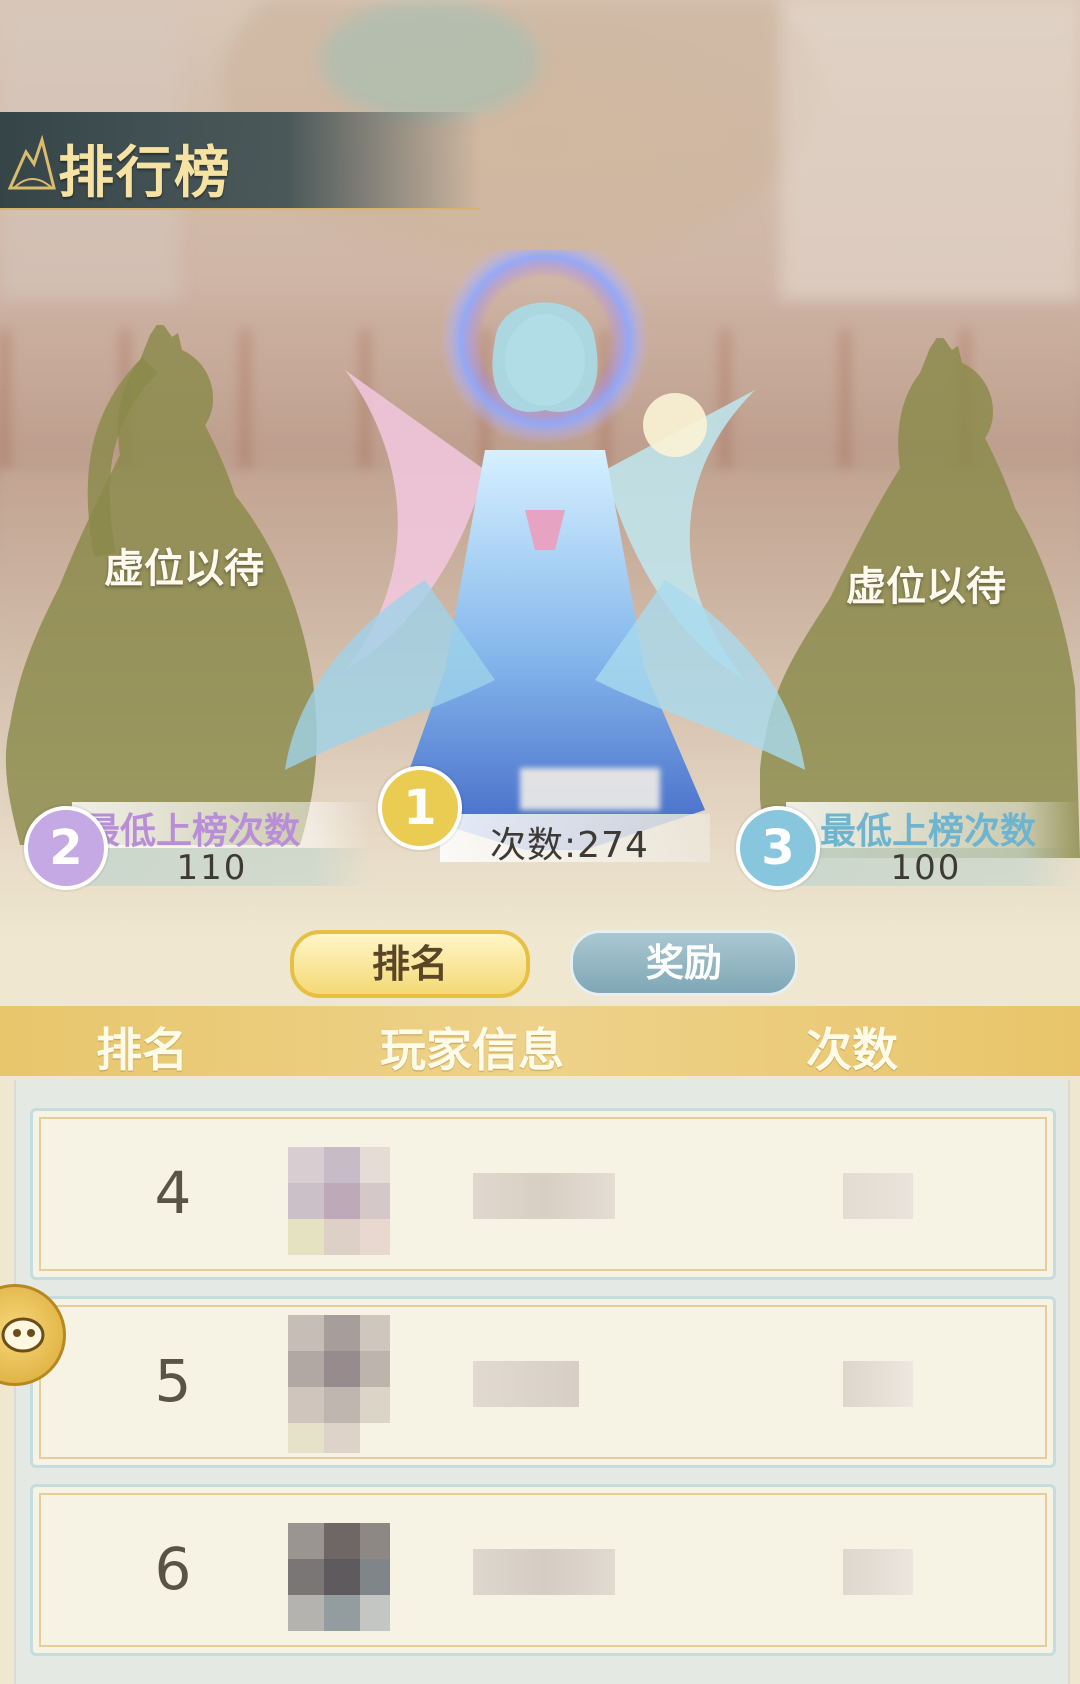  Describe the element at coordinates (32, 162) in the screenshot. I see `mountain-icon` at that location.